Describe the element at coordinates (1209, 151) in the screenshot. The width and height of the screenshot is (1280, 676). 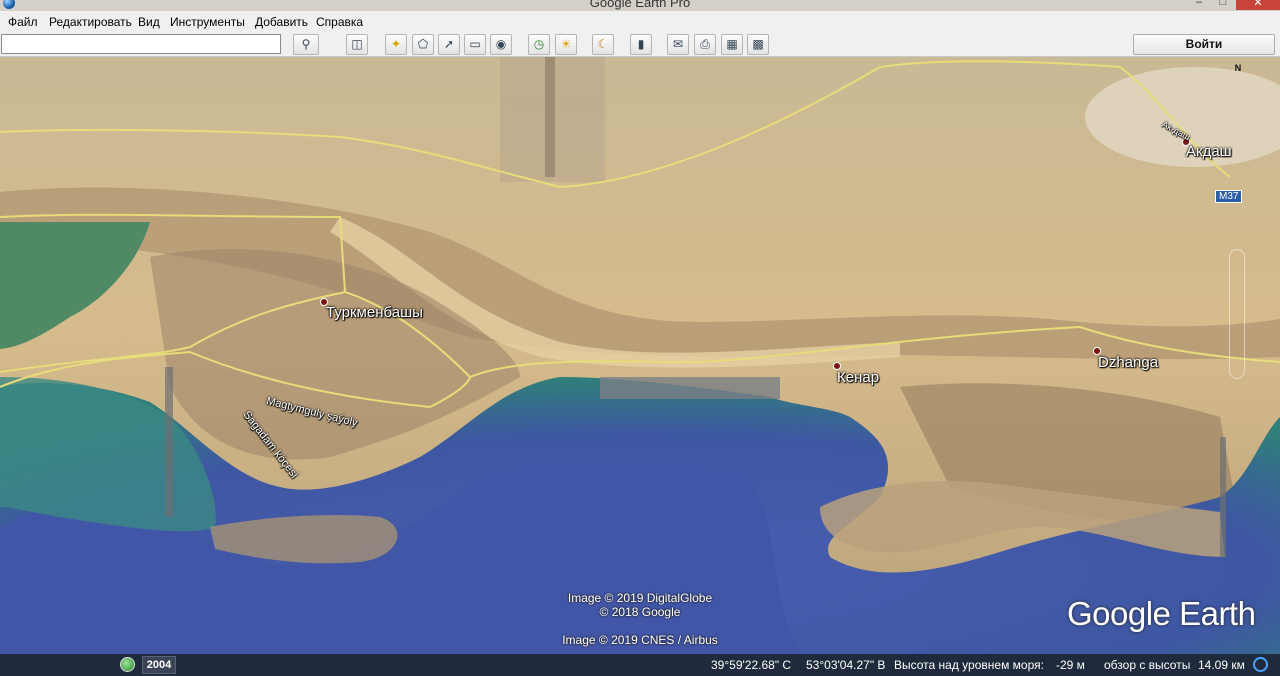
I see `place-label-akdash: Акдаш` at that location.